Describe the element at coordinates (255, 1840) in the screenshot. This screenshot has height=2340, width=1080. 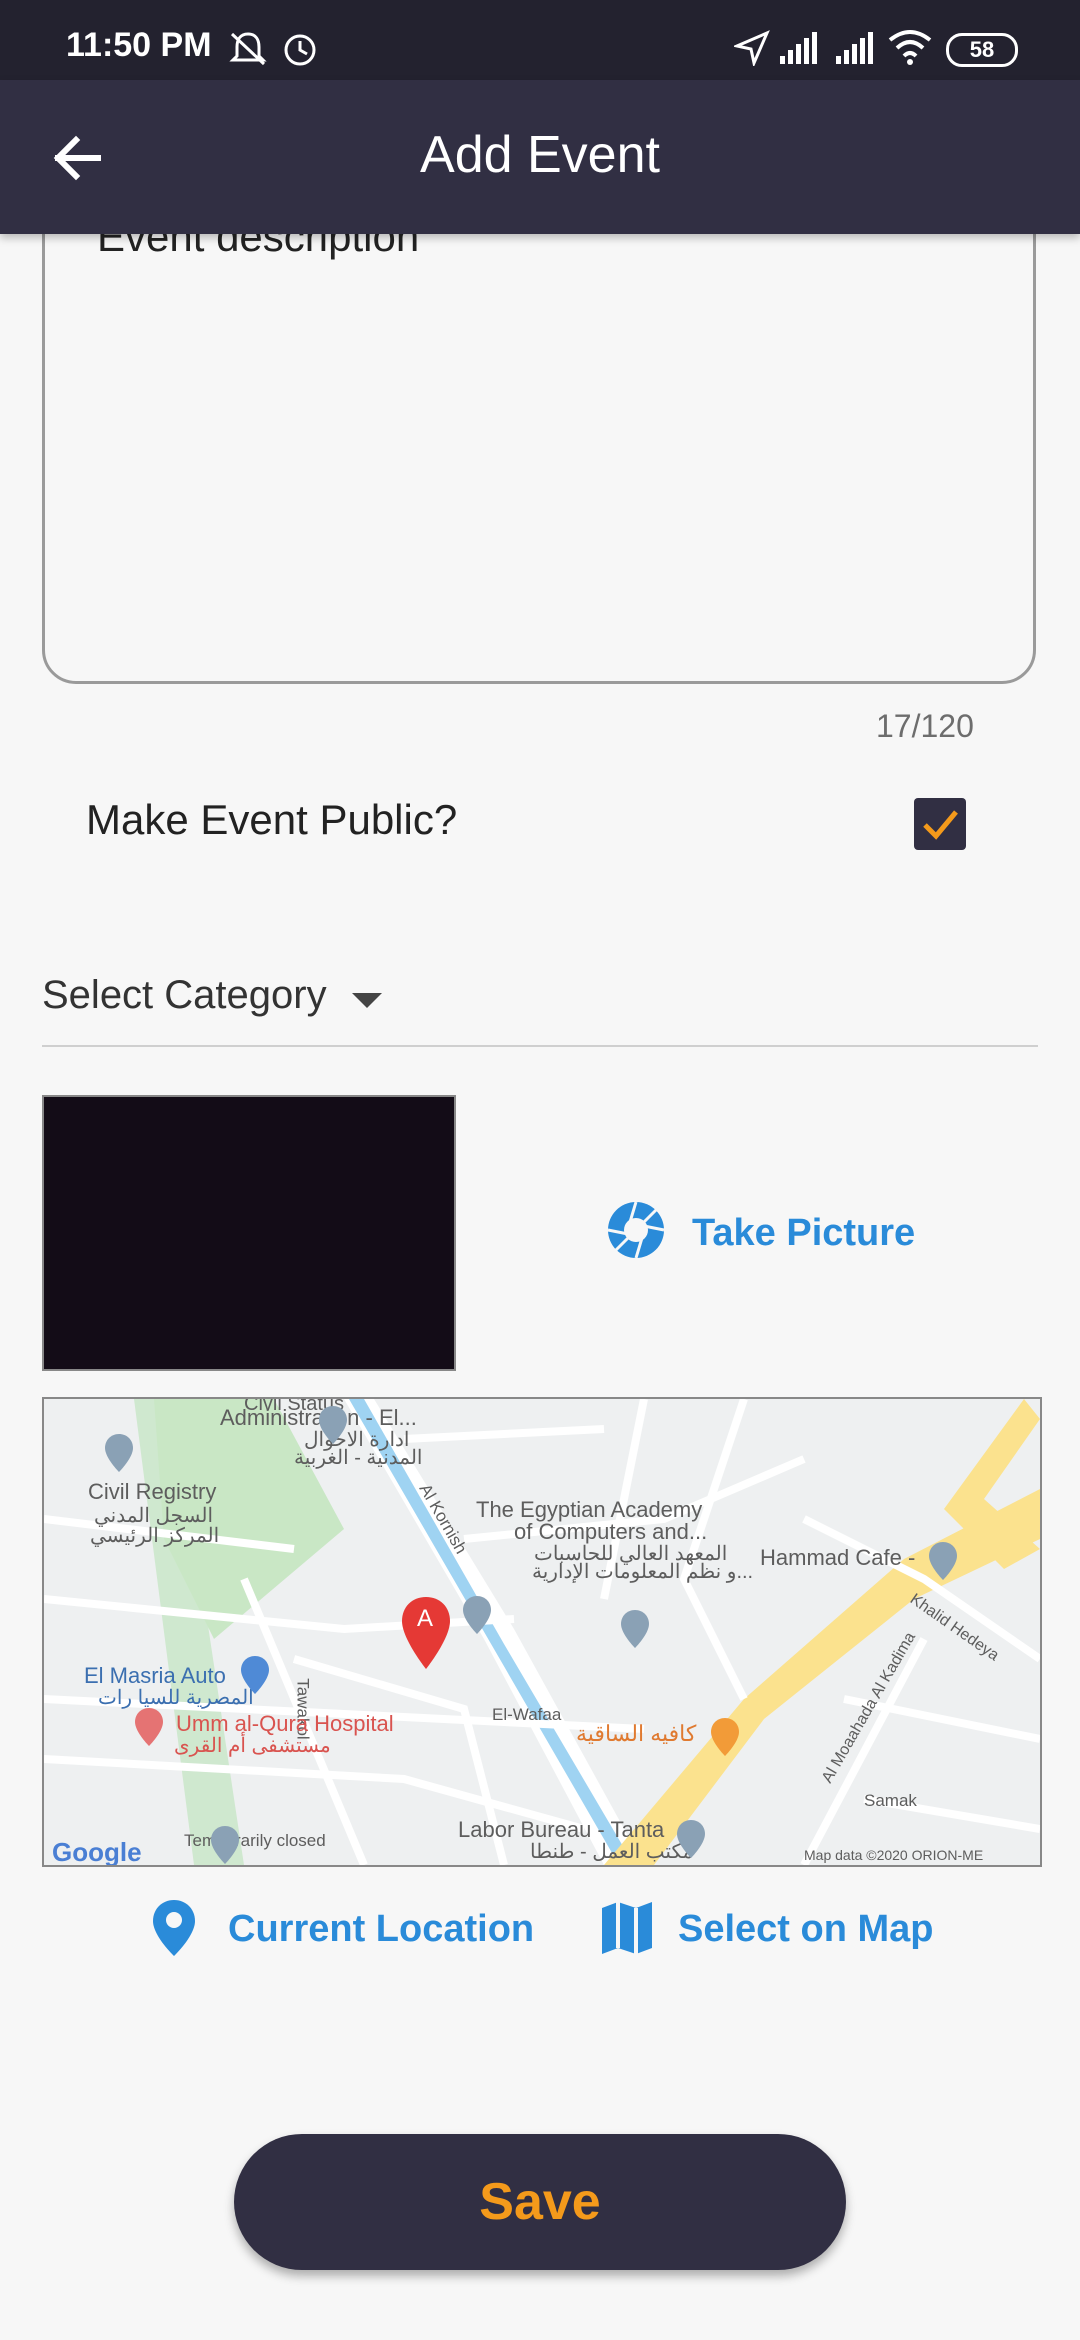
I see `map-label: Temporarily closed` at that location.